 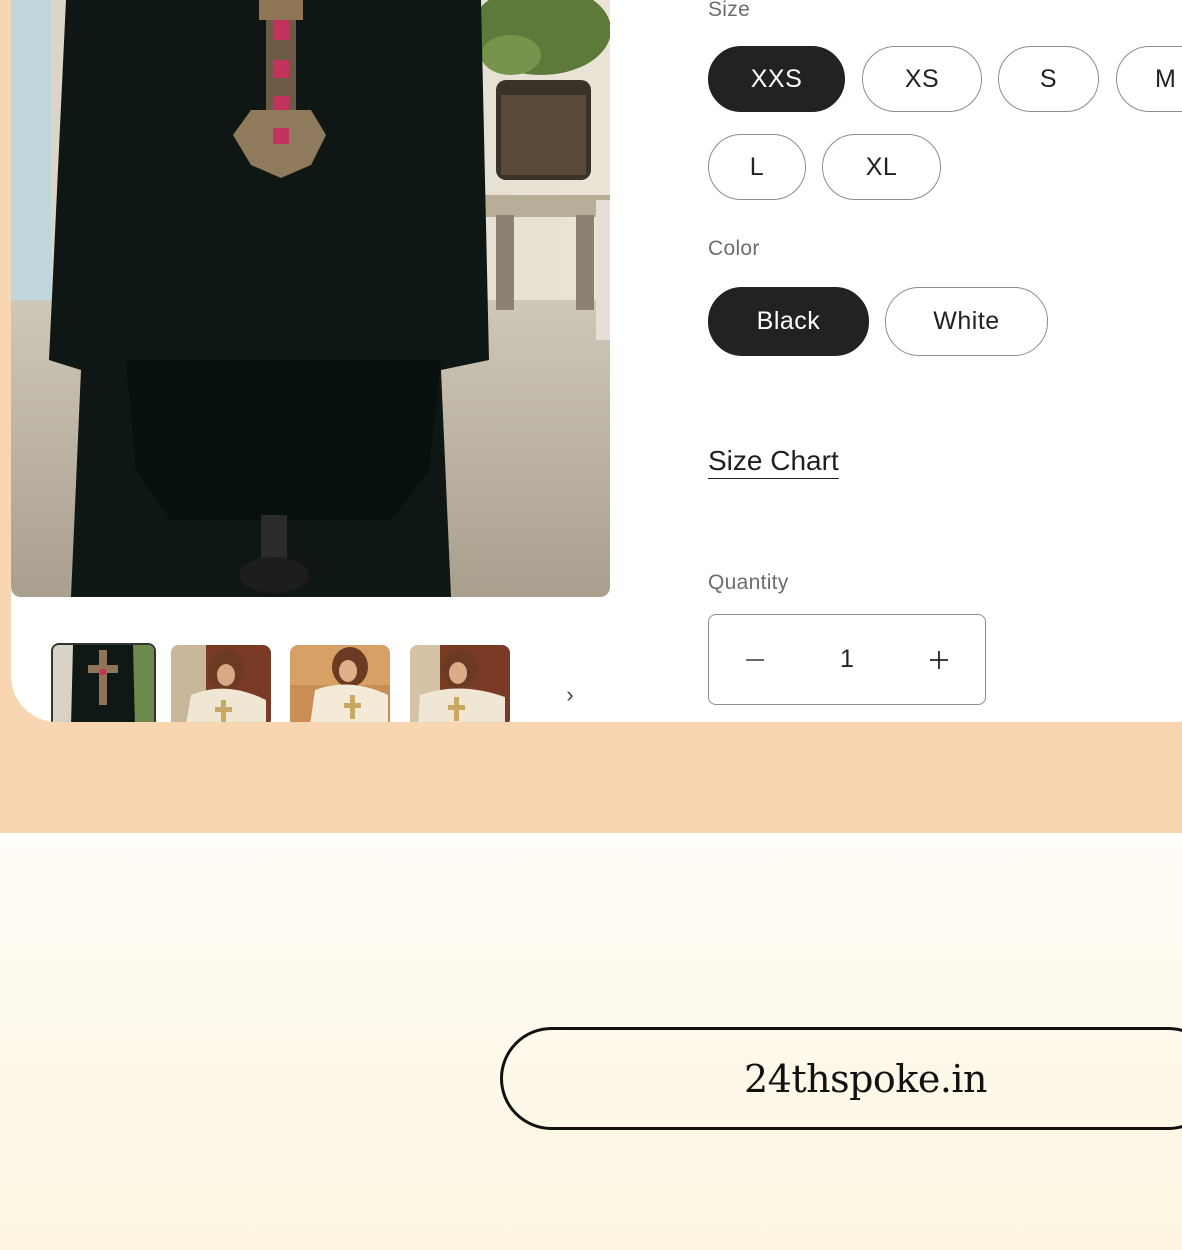 What do you see at coordinates (570, 695) in the screenshot?
I see `chevron-right-icon: ›` at bounding box center [570, 695].